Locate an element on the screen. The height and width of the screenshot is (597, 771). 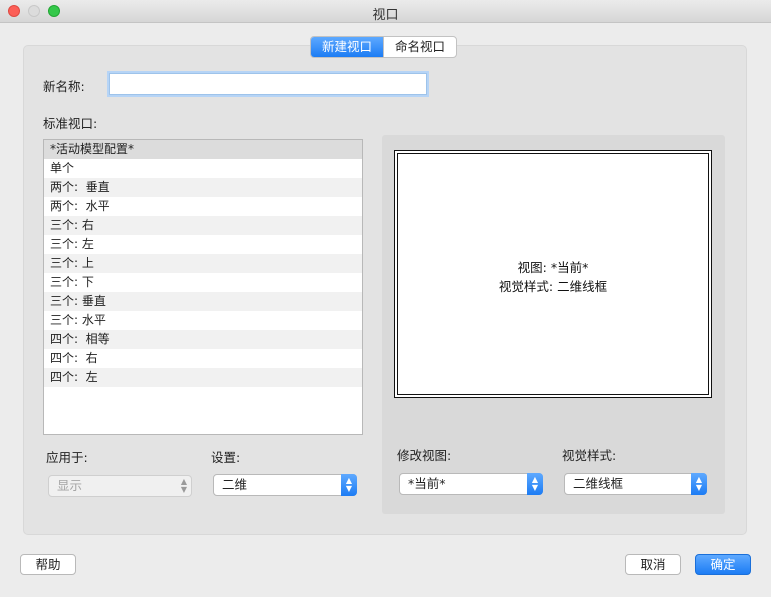
list-item: 两个: 水平 is located at coordinates (203, 206).